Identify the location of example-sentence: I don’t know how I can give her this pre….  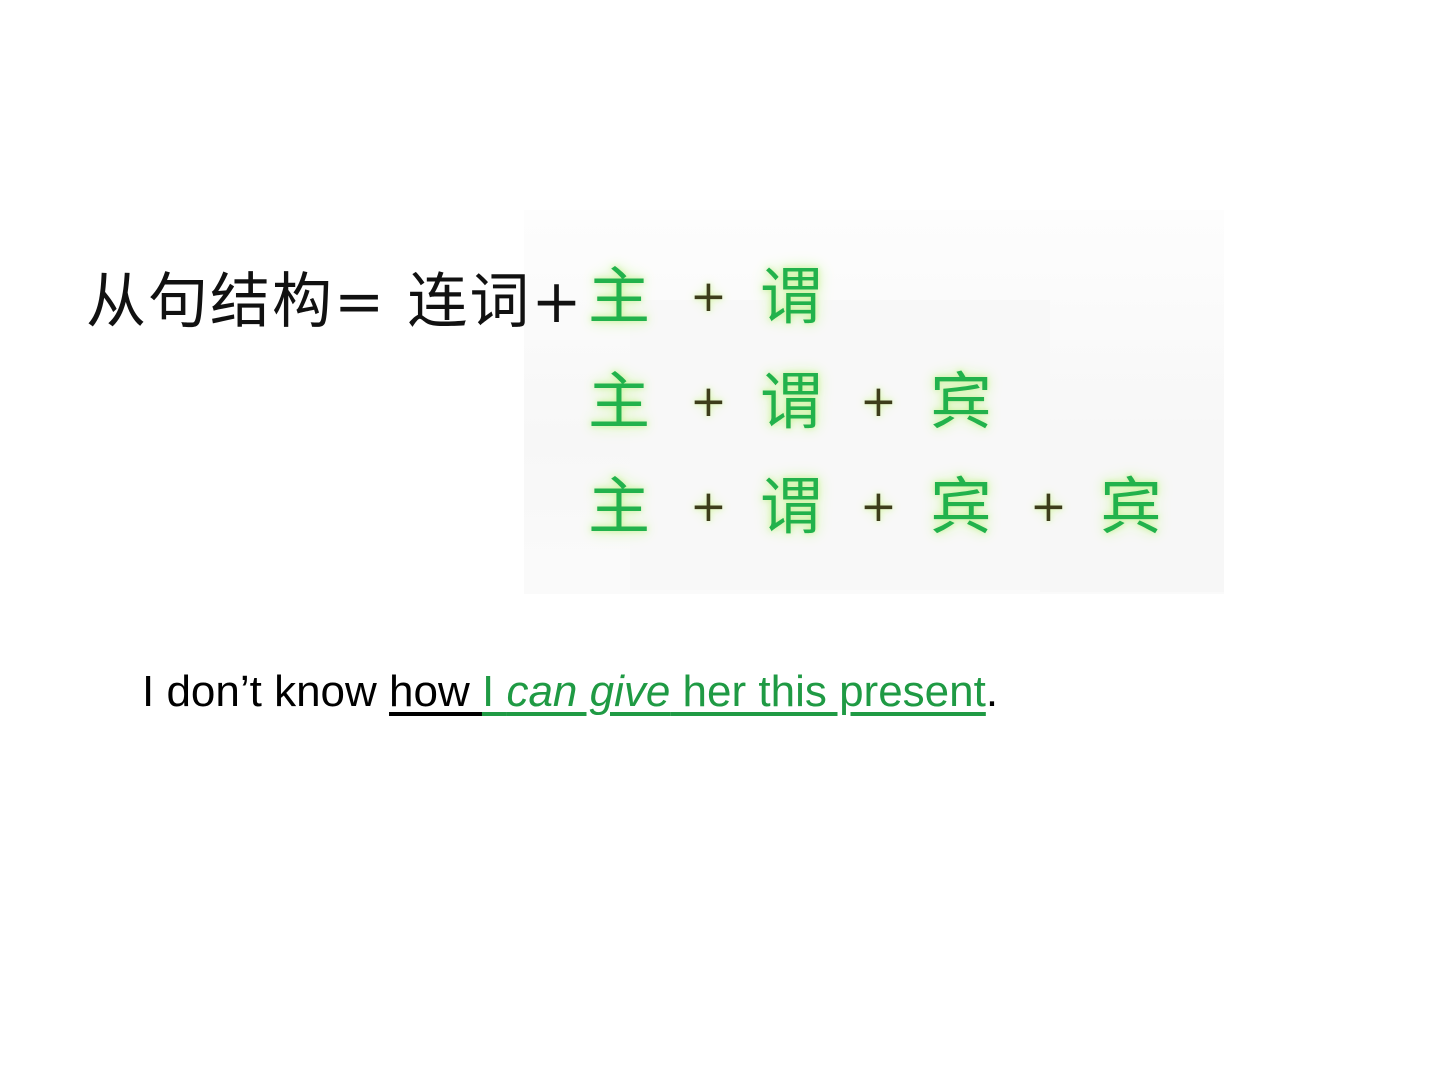
(570, 692).